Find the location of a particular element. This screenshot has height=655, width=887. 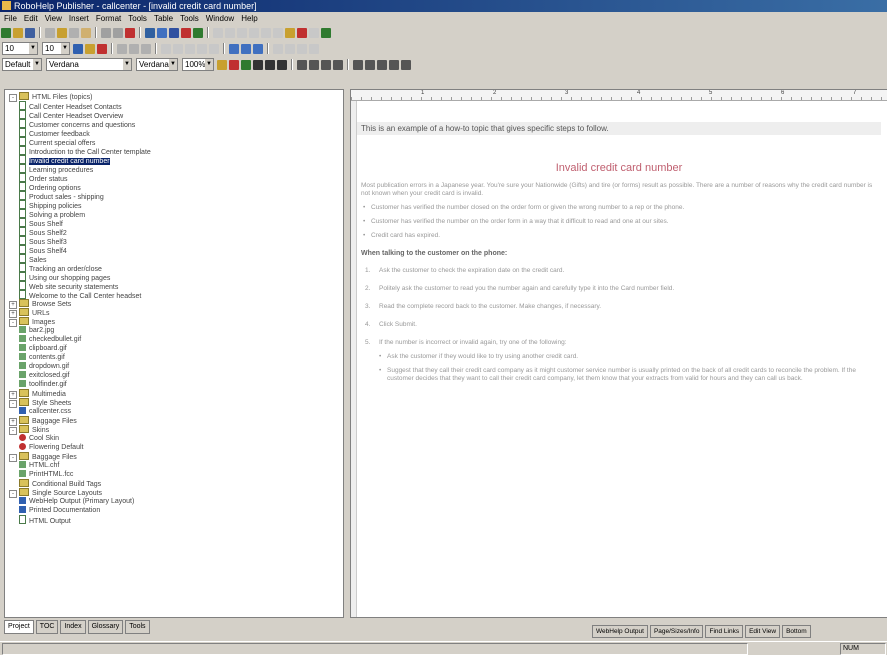

tree-item: Introduction to the Call Center template is located at coordinates (174, 151).